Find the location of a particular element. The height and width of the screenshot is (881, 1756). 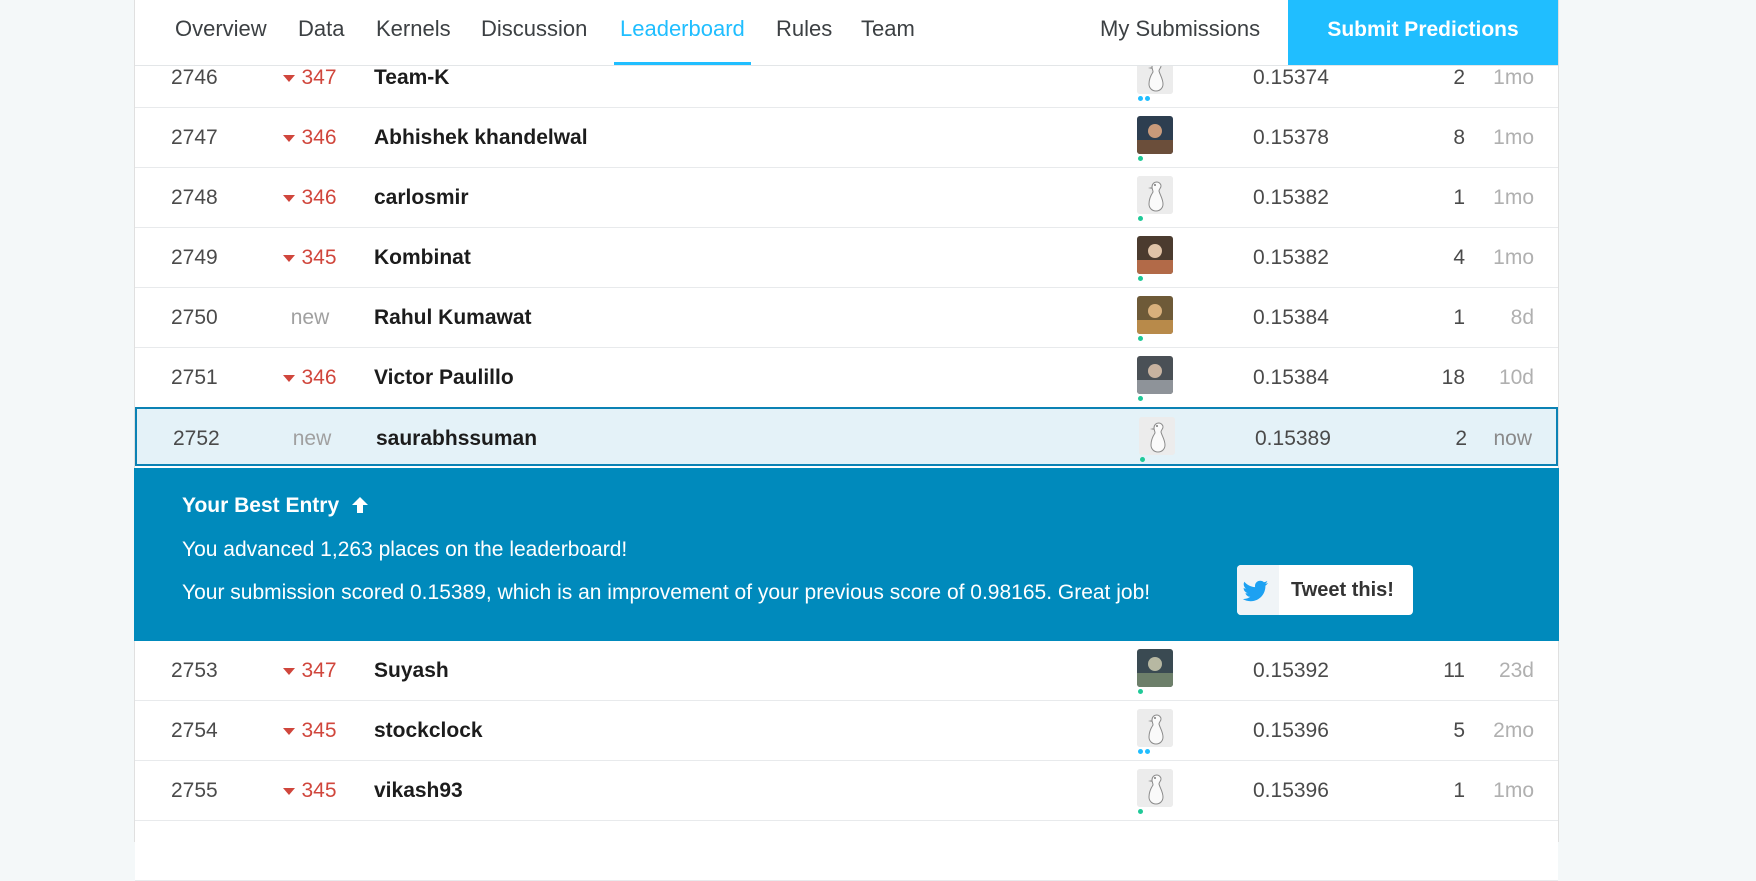

last-submission-cell: 8d is located at coordinates (1522, 317).